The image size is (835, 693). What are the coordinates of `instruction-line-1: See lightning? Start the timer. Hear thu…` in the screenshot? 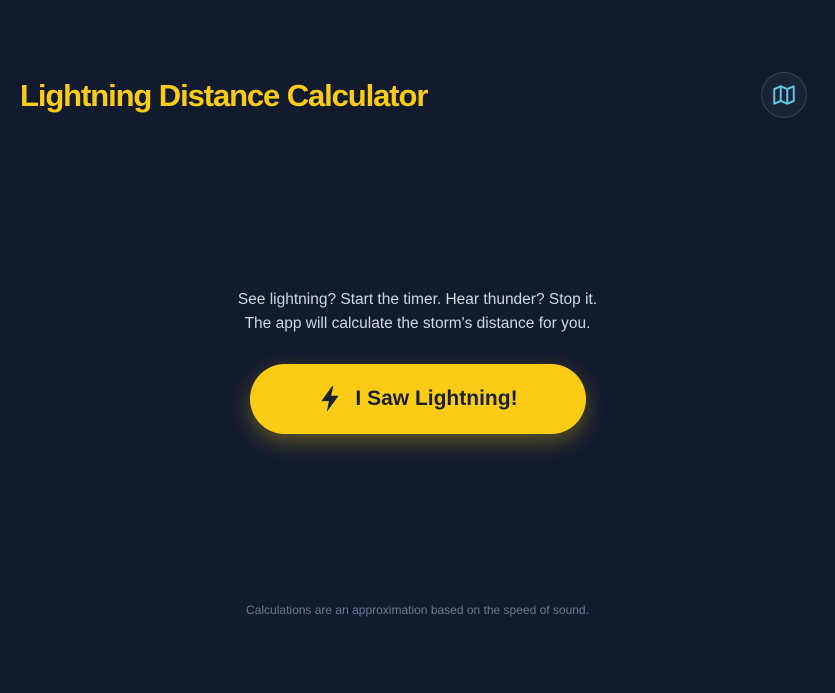 It's located at (417, 299).